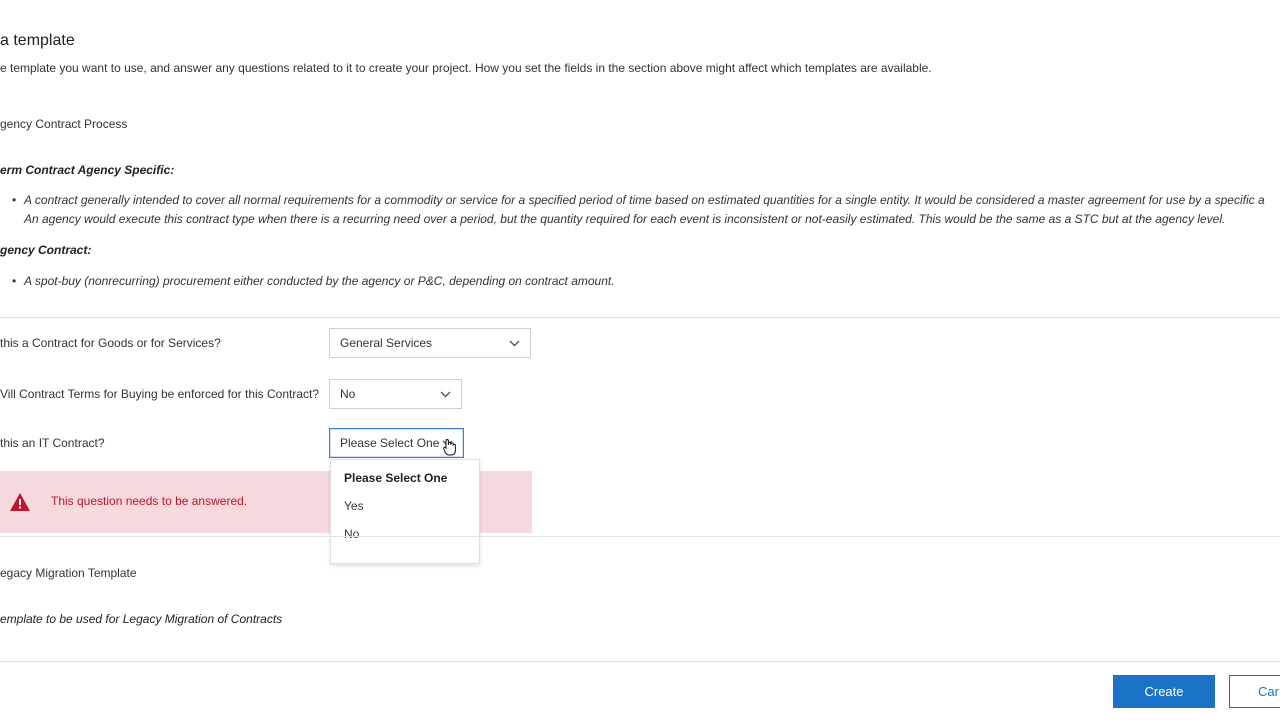 This screenshot has width=1280, height=720. What do you see at coordinates (37, 40) in the screenshot?
I see `section-title: a template` at bounding box center [37, 40].